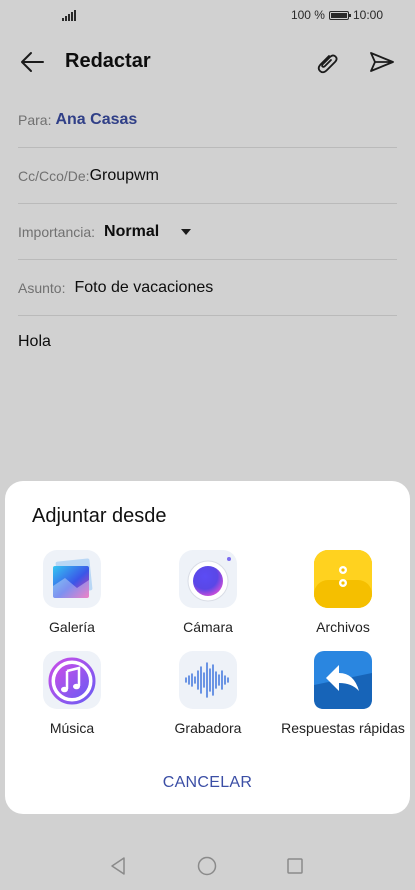 This screenshot has height=890, width=415. What do you see at coordinates (72, 627) in the screenshot?
I see `option-label: Galería` at bounding box center [72, 627].